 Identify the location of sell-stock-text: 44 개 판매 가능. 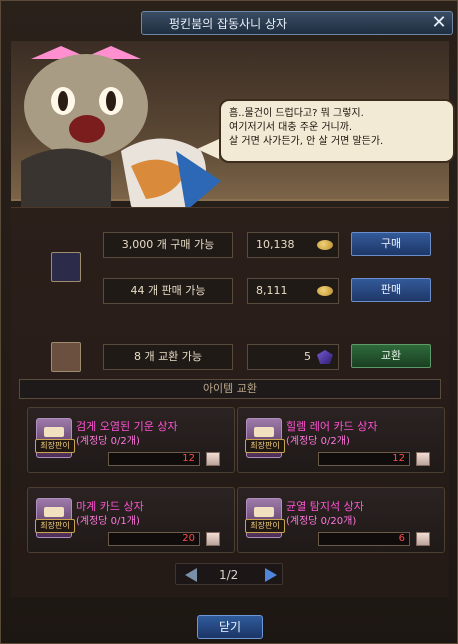
(168, 291).